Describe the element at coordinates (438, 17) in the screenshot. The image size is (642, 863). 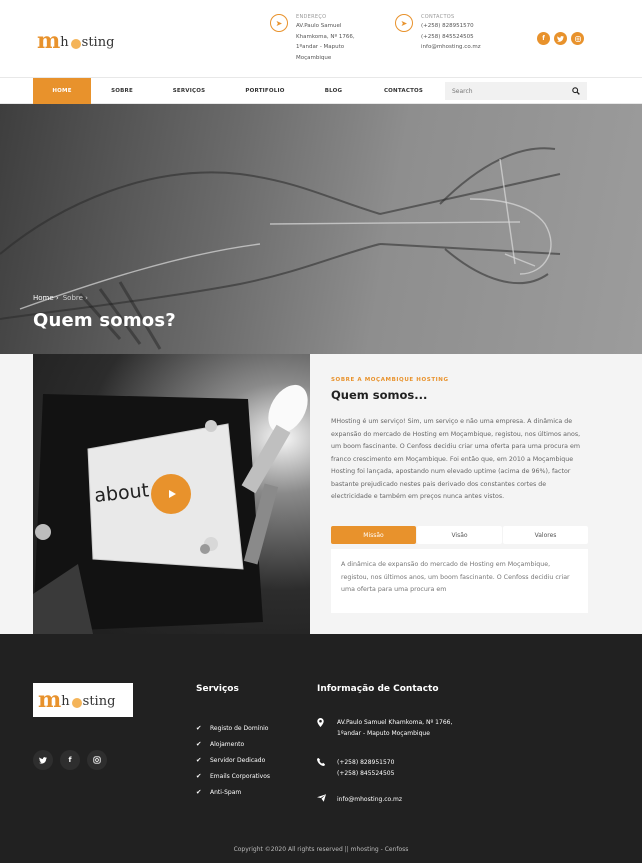
I see `contacts-label: CONTACTOS` at that location.